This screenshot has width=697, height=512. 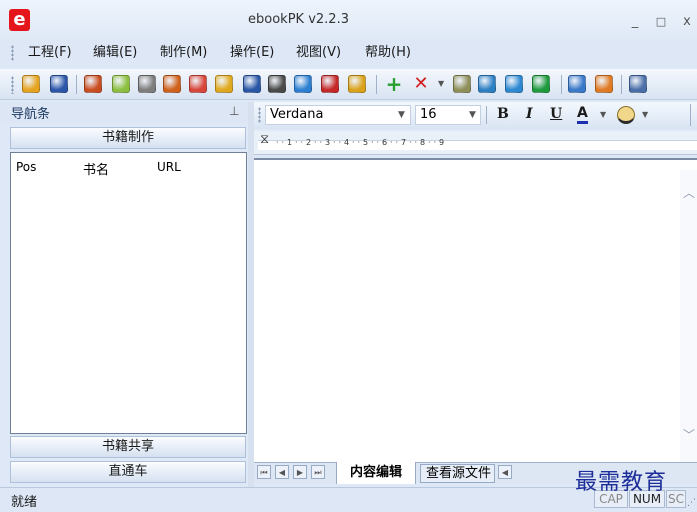 I want to click on maximize-button: □, so click(x=661, y=22).